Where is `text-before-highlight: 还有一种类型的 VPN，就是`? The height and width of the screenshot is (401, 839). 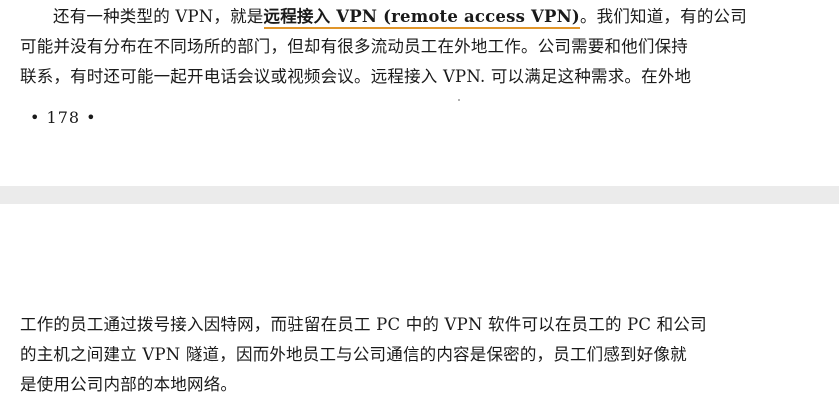
text-before-highlight: 还有一种类型的 VPN，就是 is located at coordinates (158, 16).